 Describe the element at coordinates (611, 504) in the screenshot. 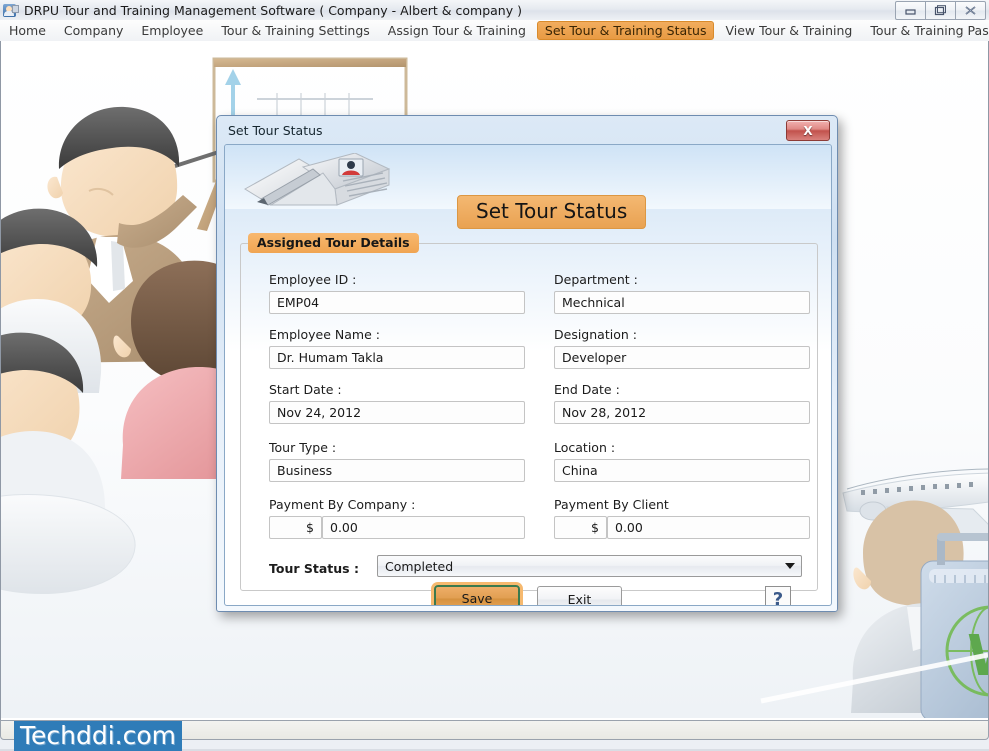

I see `label-payment-by-client: Payment By Client` at that location.